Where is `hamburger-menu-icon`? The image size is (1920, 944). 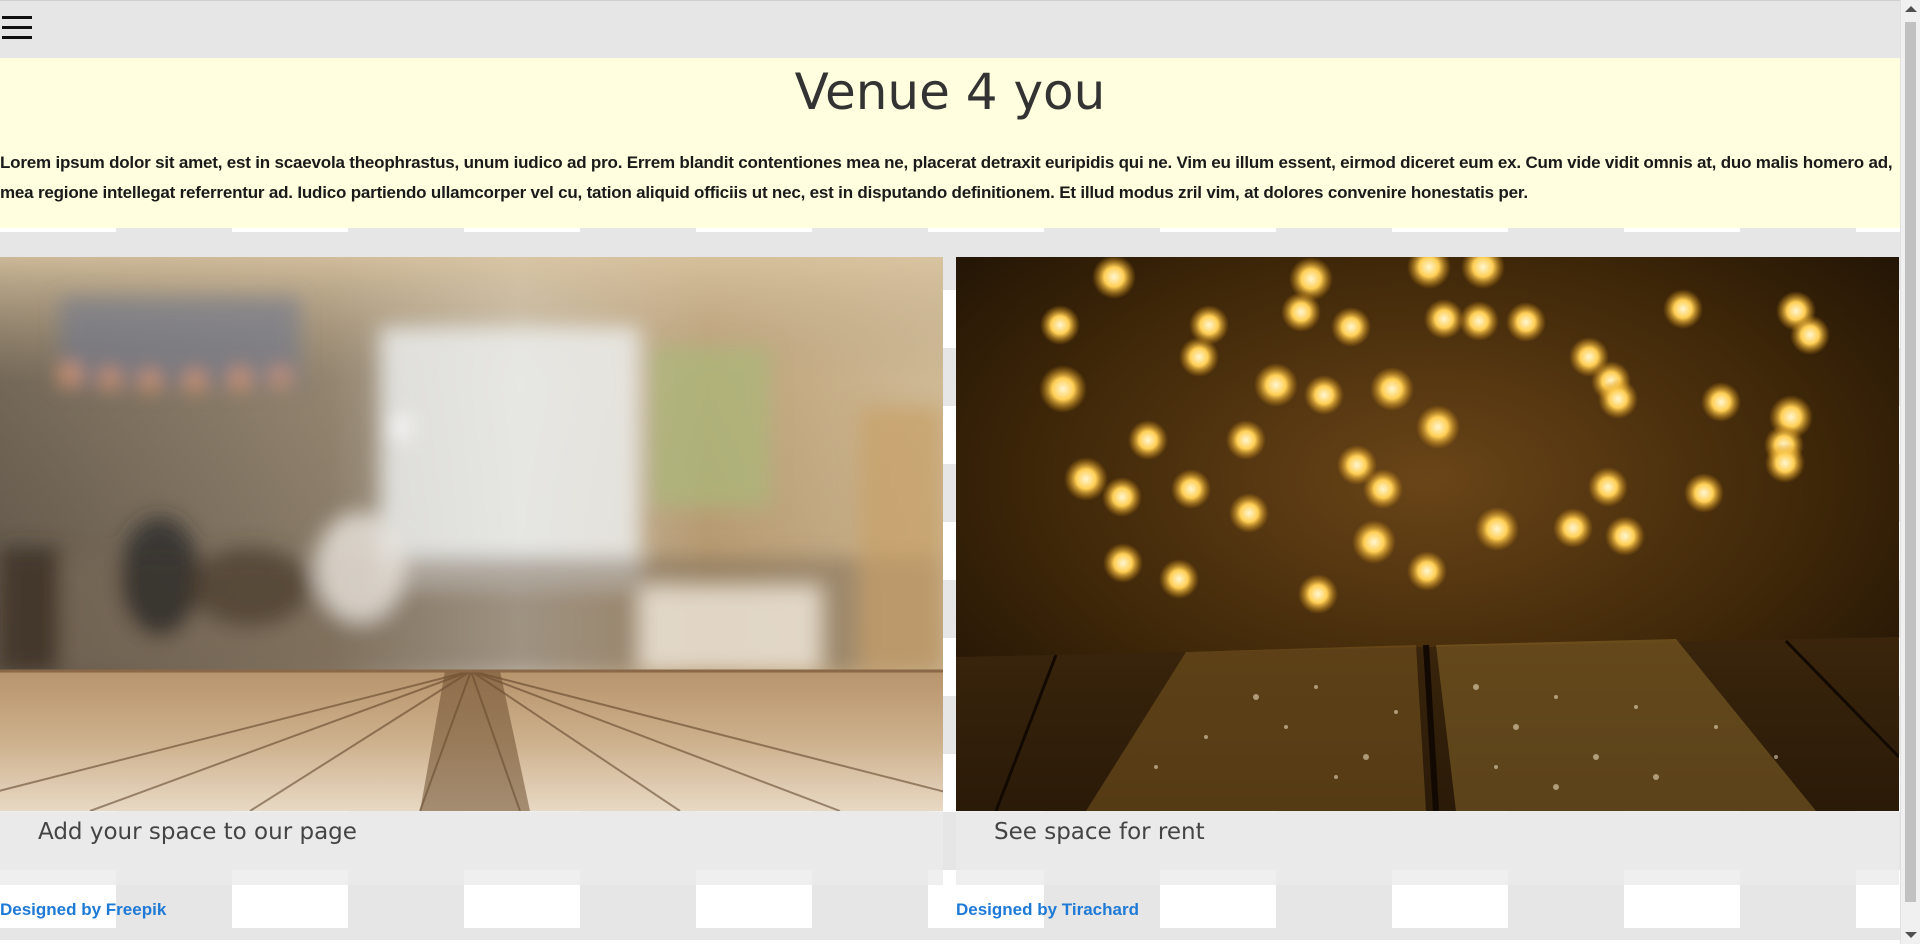 hamburger-menu-icon is located at coordinates (17, 28).